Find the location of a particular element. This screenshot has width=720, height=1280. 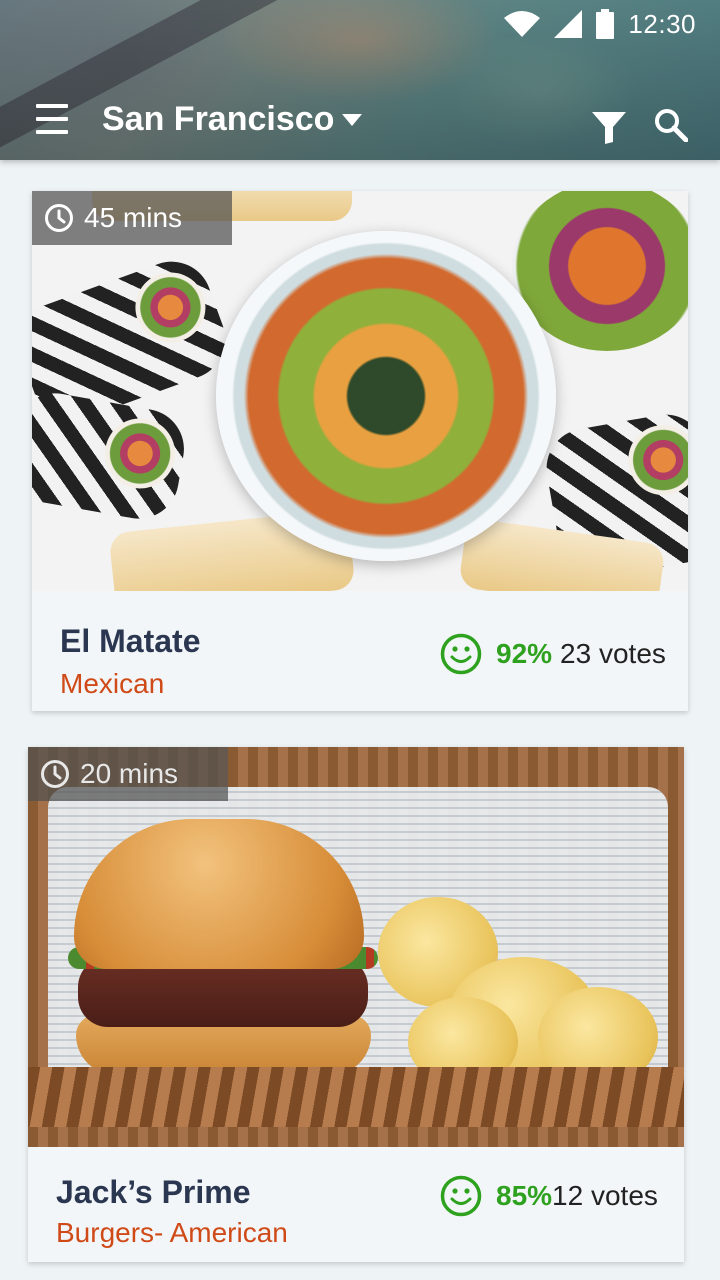

status-time: 12:30 is located at coordinates (662, 23).